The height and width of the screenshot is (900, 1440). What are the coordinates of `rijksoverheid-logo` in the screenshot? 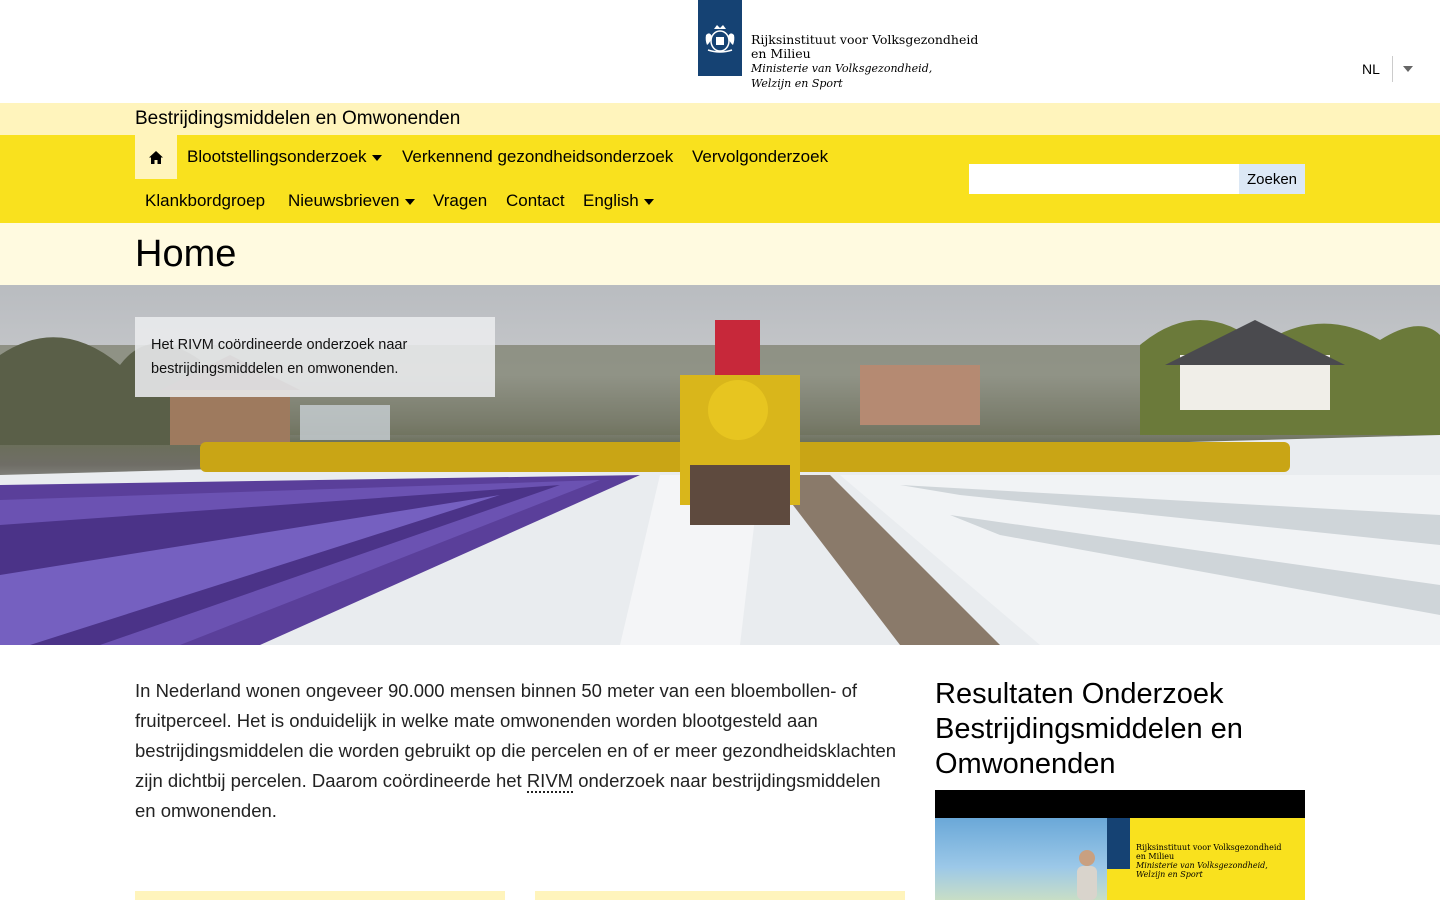 It's located at (720, 38).